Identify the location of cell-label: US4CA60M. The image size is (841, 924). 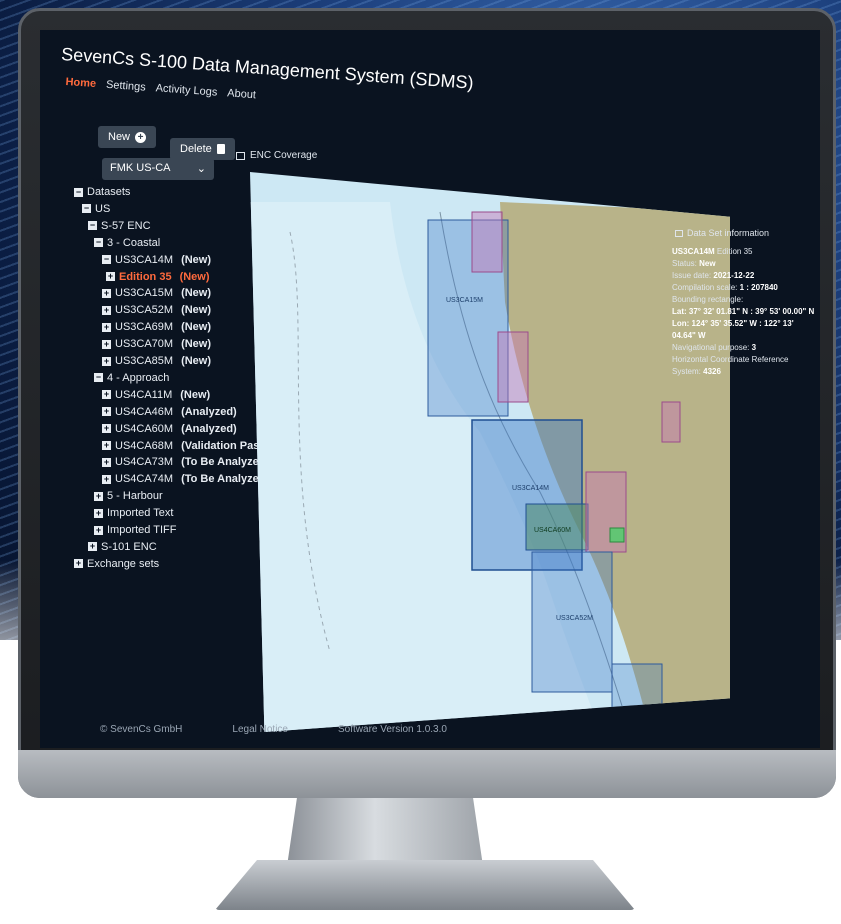
(552, 530).